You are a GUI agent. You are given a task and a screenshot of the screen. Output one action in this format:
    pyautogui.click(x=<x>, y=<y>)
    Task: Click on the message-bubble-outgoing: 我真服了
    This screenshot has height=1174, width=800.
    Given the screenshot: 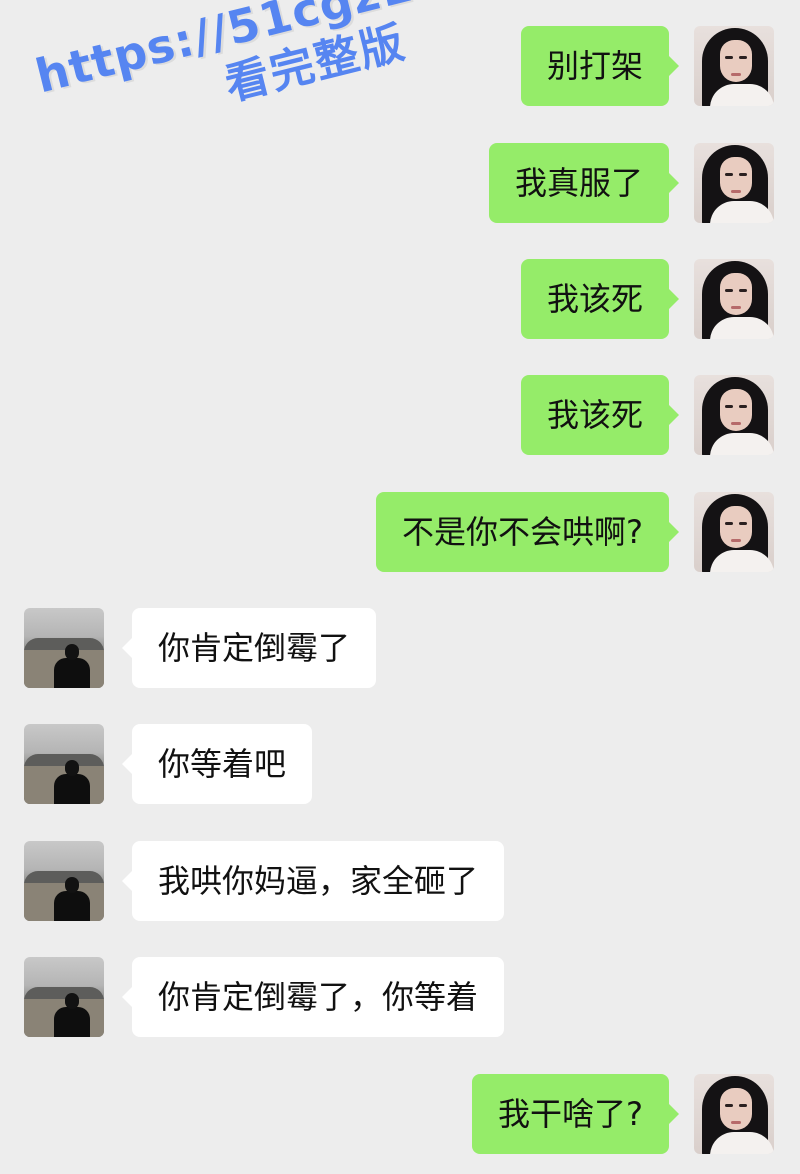 What is the action you would take?
    pyautogui.click(x=584, y=183)
    